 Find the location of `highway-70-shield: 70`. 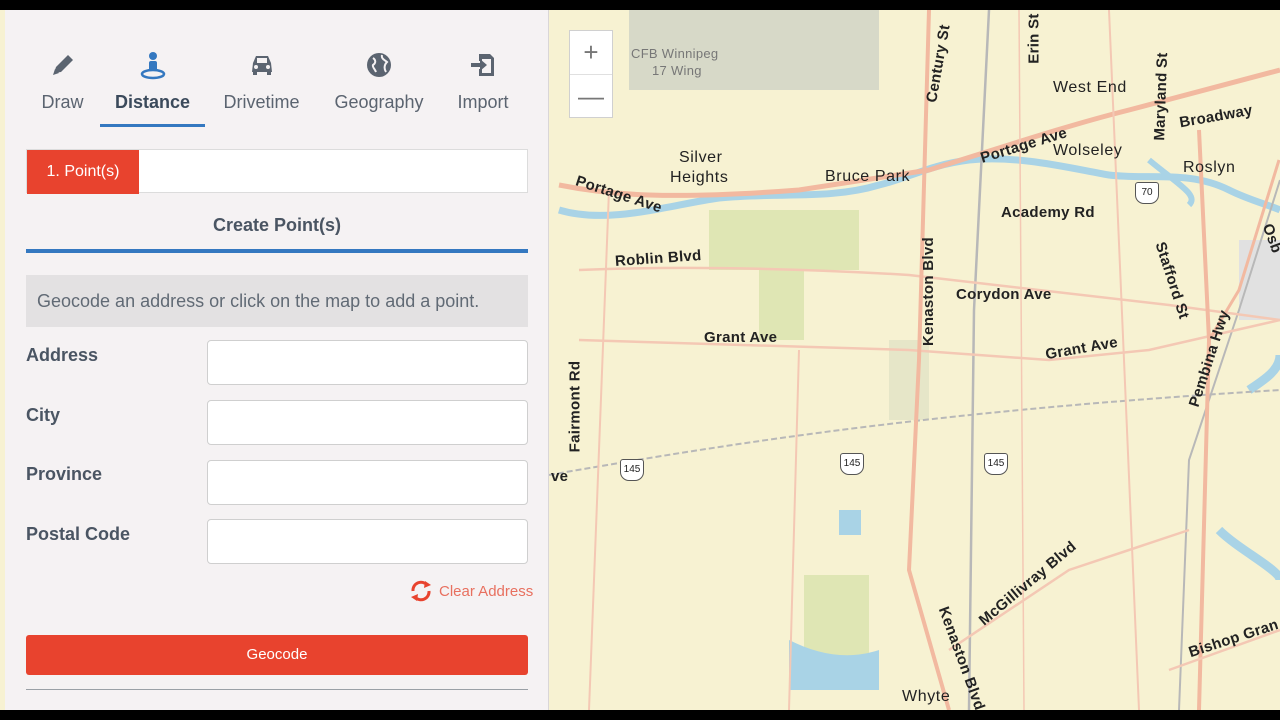

highway-70-shield: 70 is located at coordinates (1147, 193).